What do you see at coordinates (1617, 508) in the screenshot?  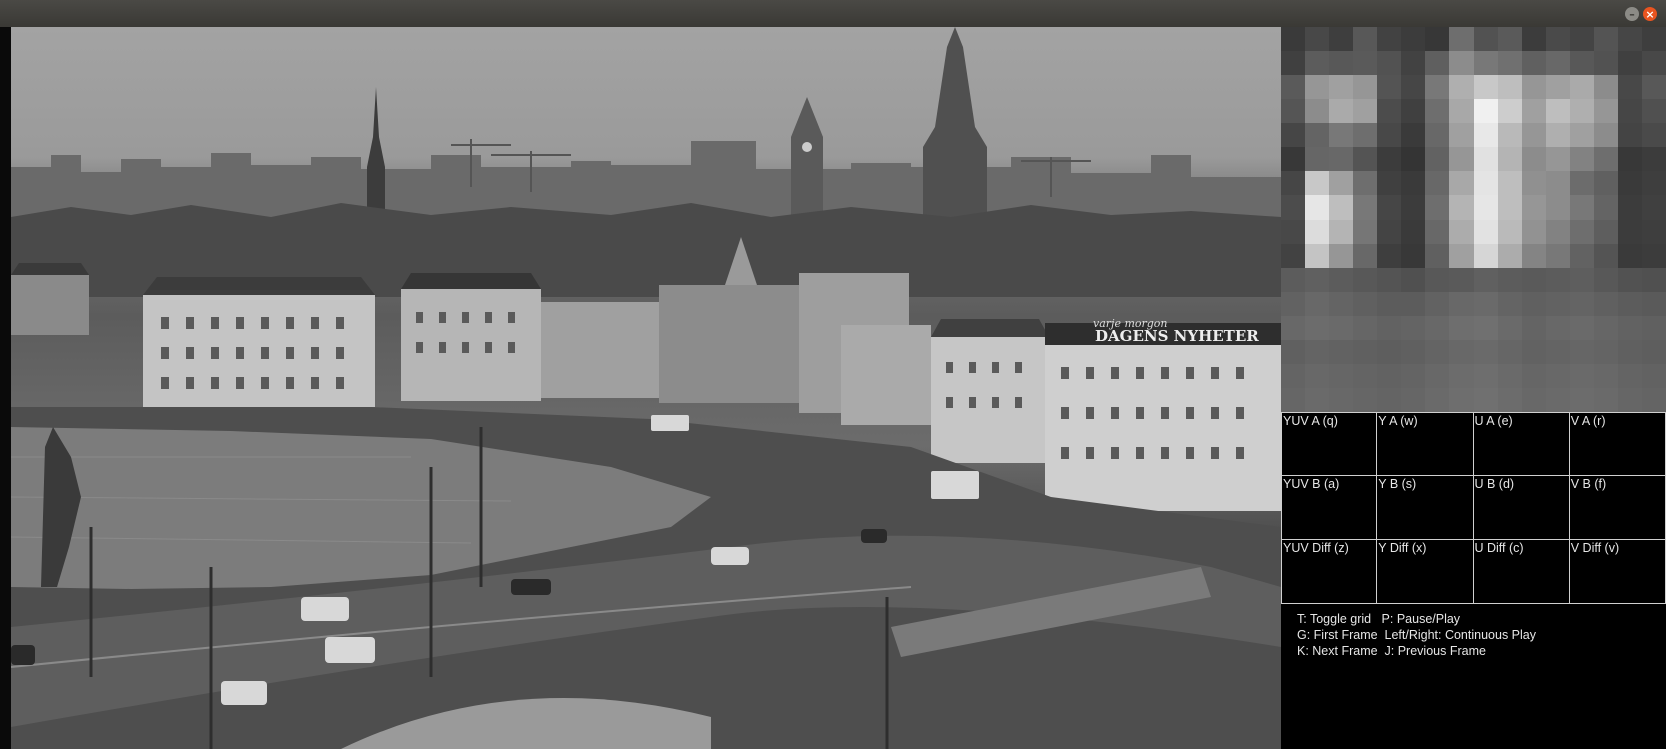 I see `view-v-b: V B (f)` at bounding box center [1617, 508].